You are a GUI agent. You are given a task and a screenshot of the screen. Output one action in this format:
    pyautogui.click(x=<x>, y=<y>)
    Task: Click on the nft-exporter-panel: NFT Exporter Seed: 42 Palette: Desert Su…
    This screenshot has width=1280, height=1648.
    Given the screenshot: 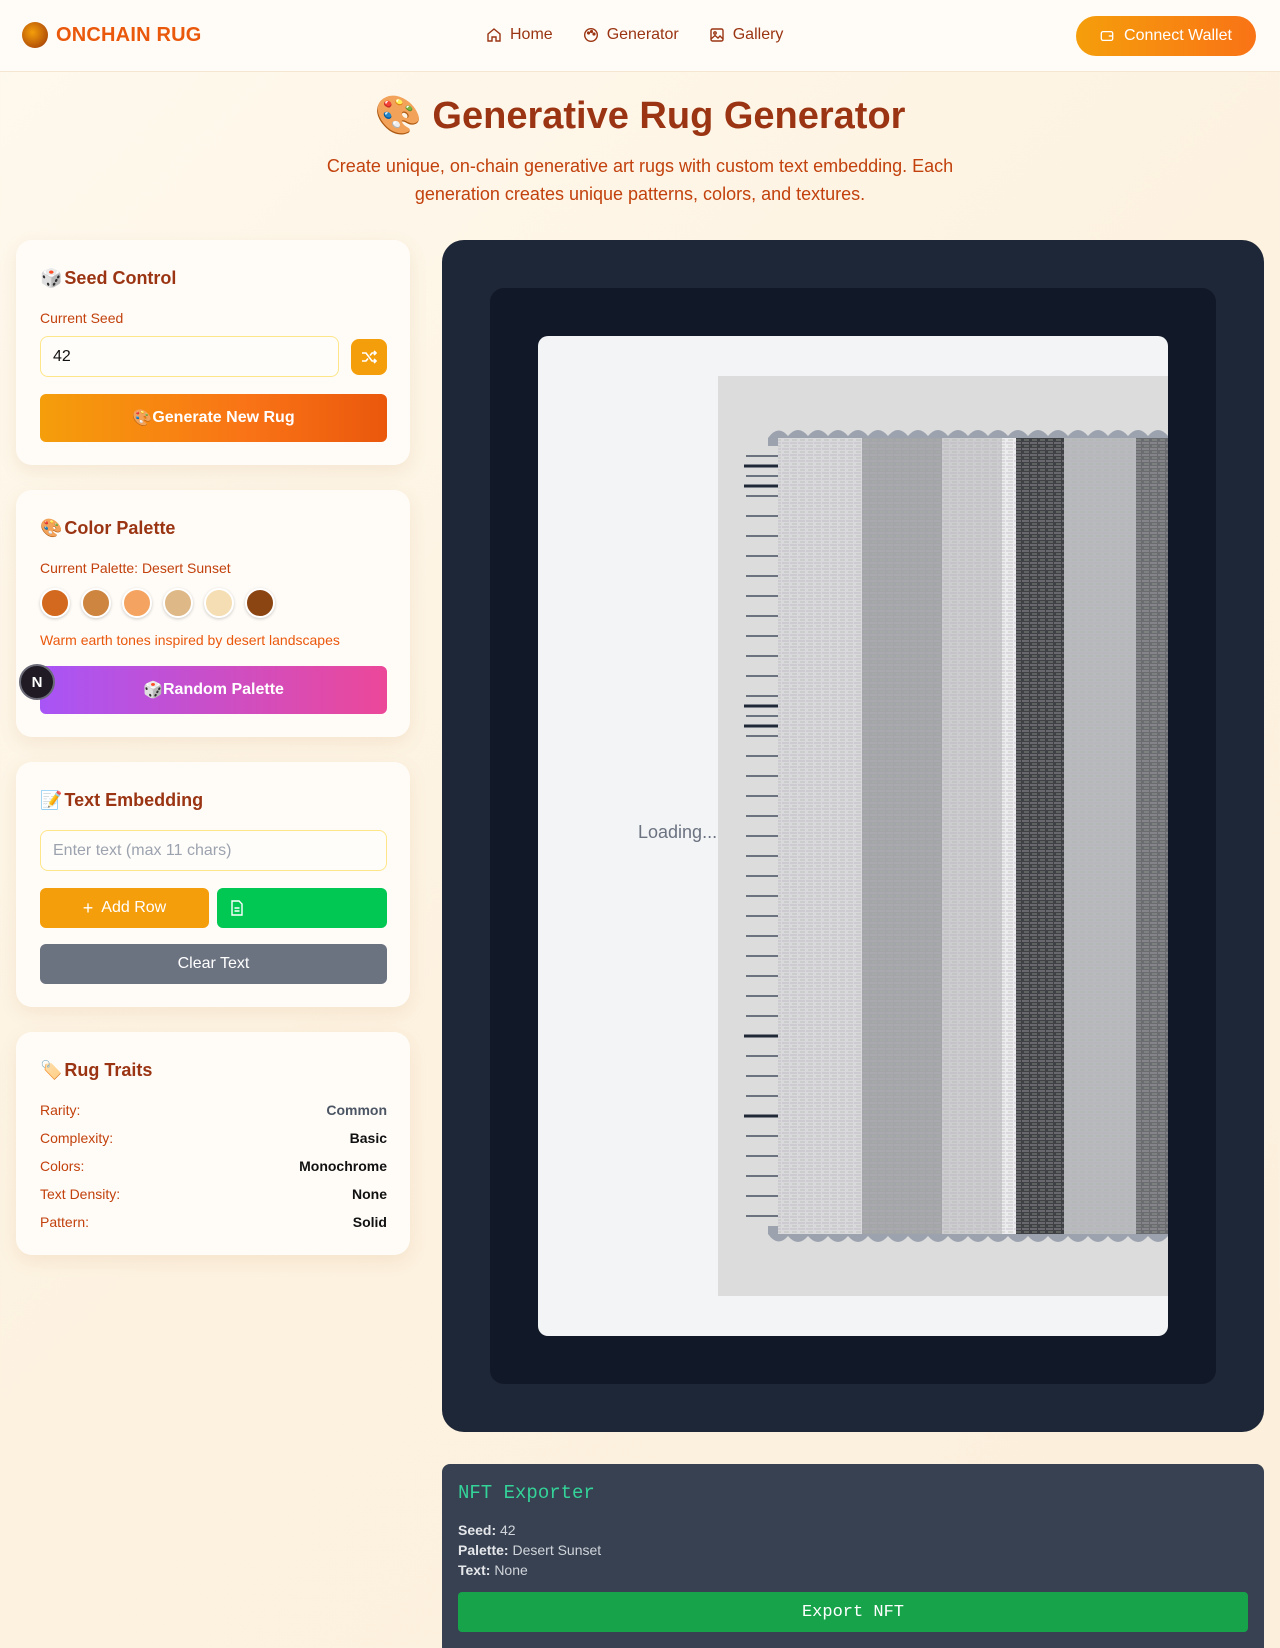 What is the action you would take?
    pyautogui.click(x=853, y=1556)
    